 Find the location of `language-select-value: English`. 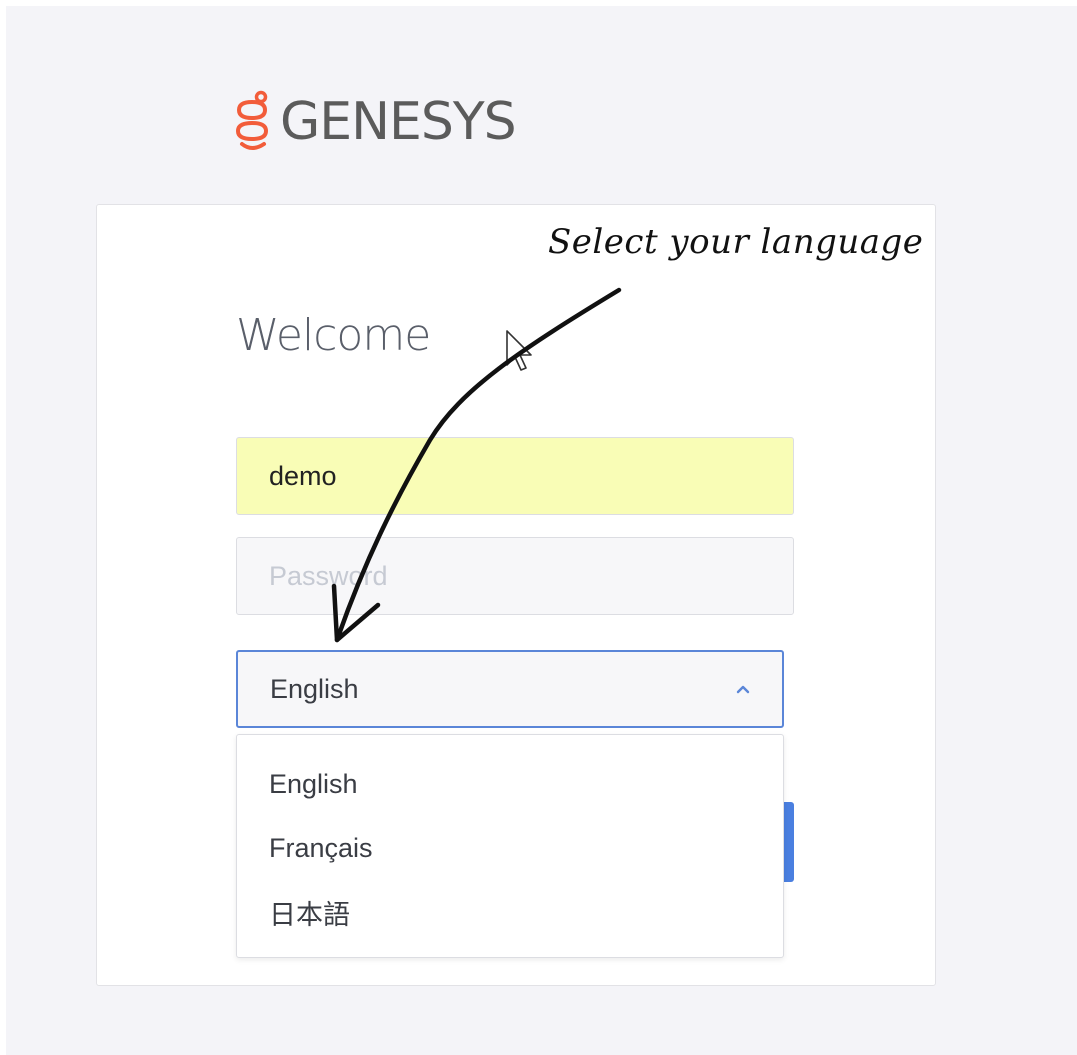

language-select-value: English is located at coordinates (314, 688).